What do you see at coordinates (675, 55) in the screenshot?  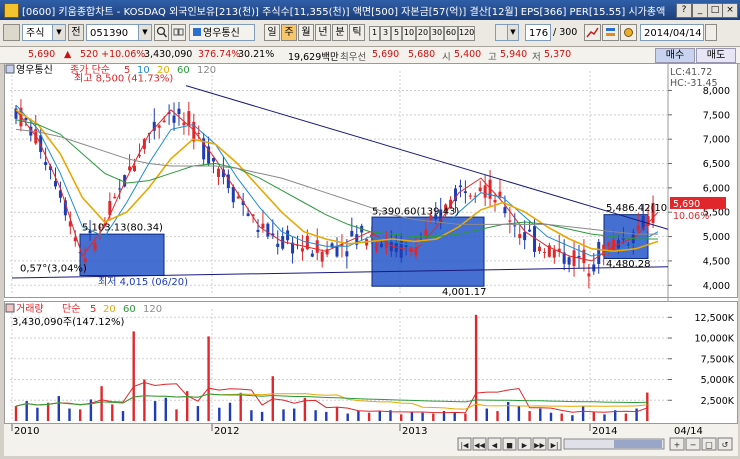 I see `sell-tab: 매수` at bounding box center [675, 55].